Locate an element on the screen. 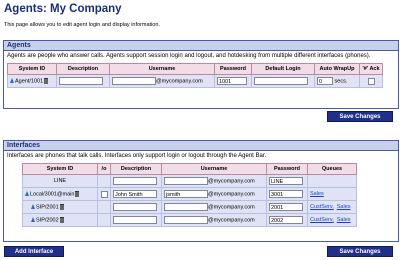 The image size is (400, 260). agent-ack-checkbox is located at coordinates (371, 81).